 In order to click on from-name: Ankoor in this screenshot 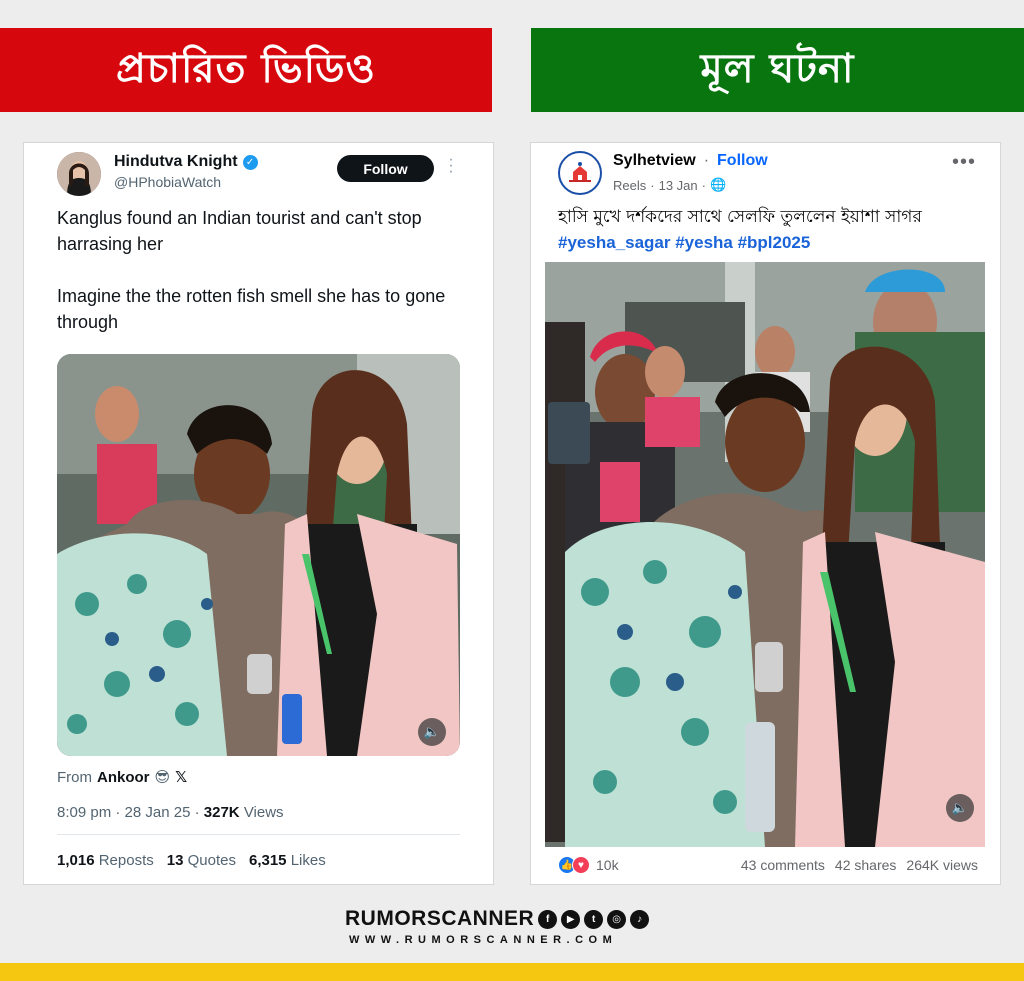, I will do `click(123, 777)`.